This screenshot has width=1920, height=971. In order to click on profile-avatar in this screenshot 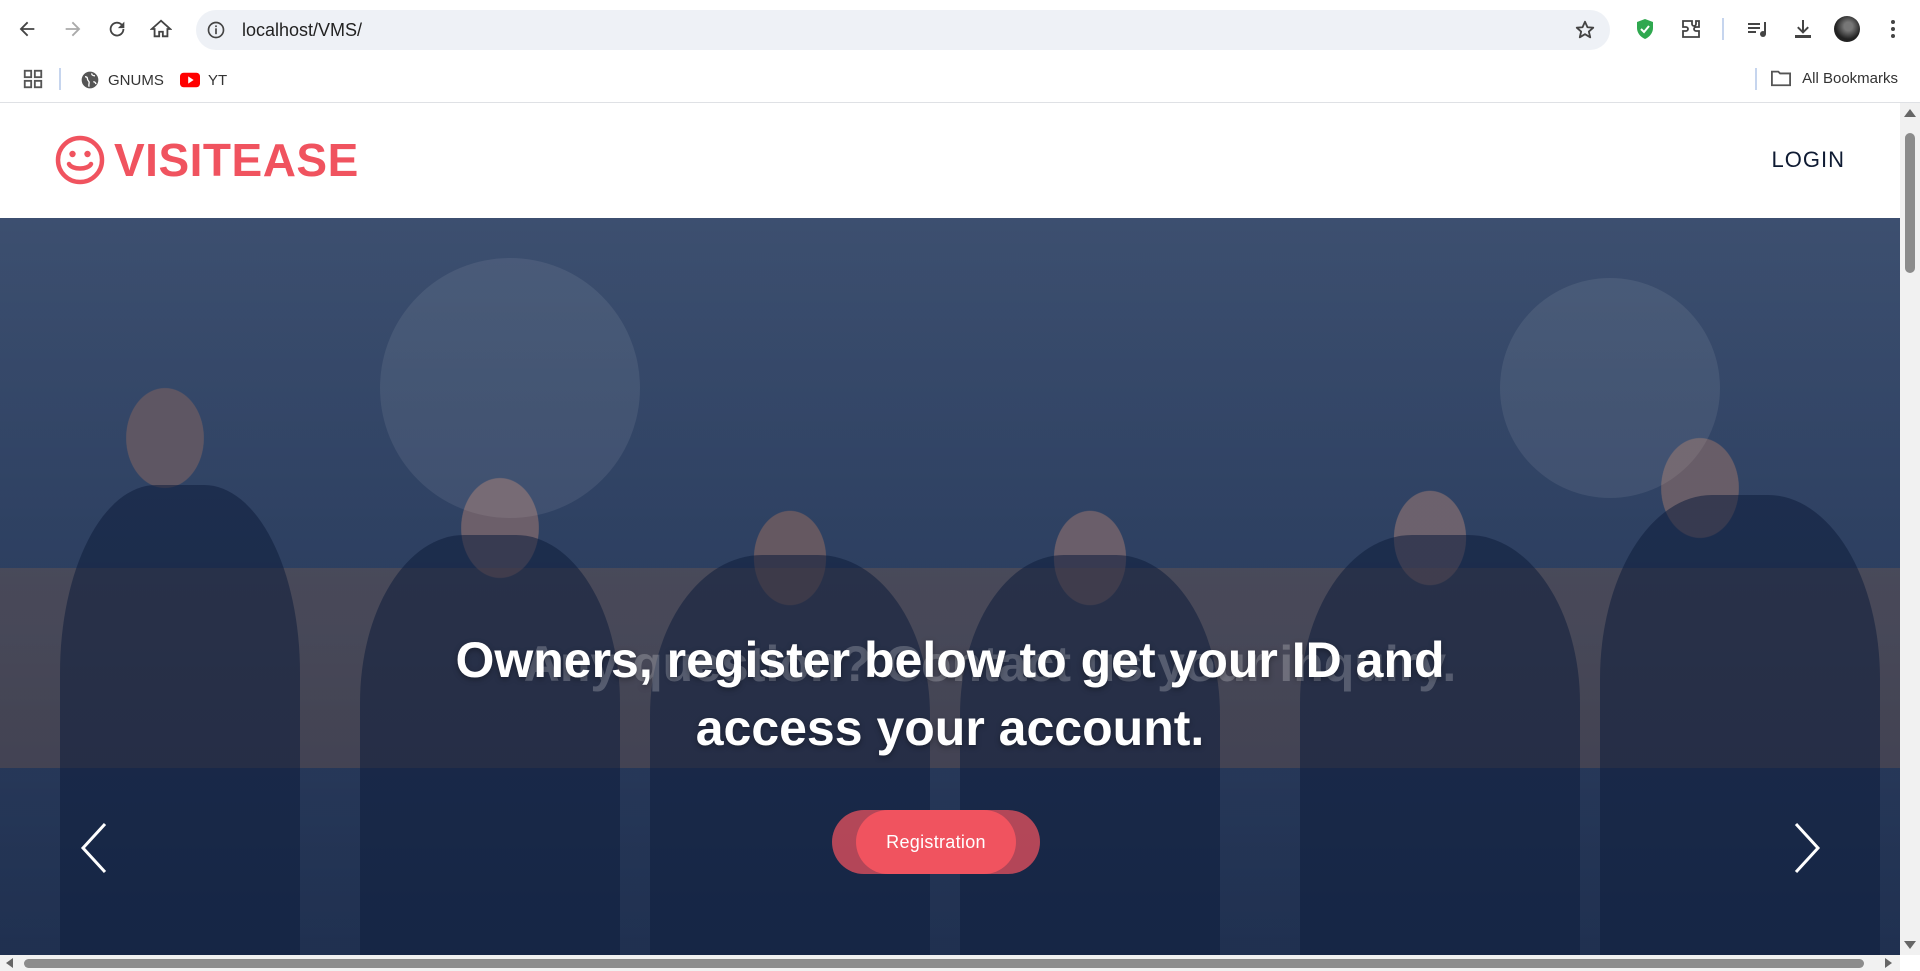, I will do `click(1847, 29)`.